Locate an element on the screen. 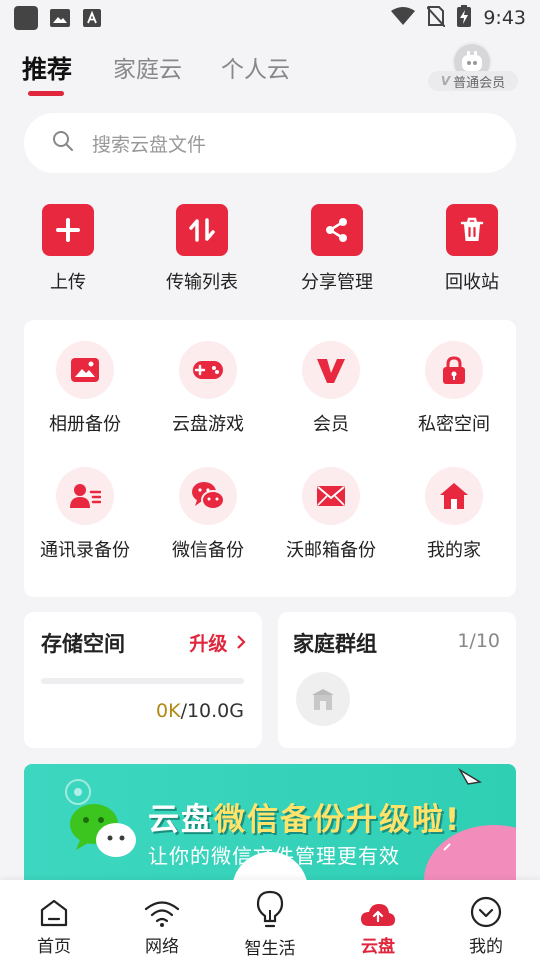  recycle-bin-button: 回收站 is located at coordinates (472, 249).